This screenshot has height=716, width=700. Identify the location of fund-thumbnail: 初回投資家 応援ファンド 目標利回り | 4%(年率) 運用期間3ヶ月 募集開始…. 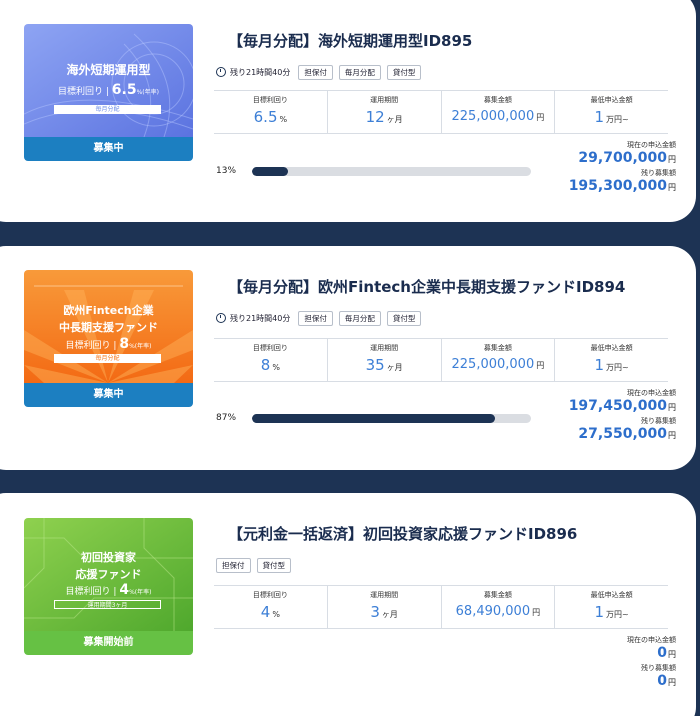
(108, 586).